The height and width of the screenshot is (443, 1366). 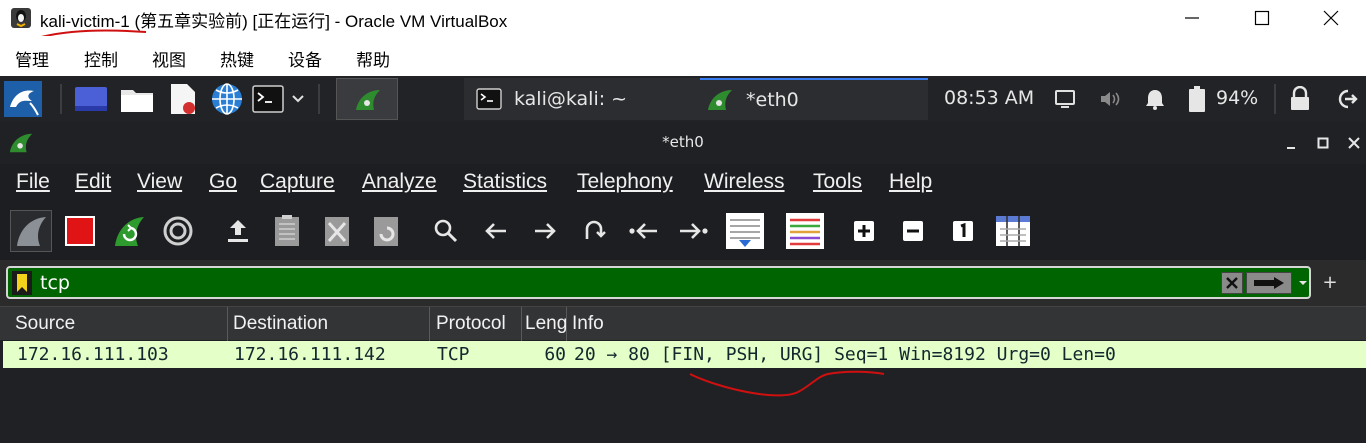 What do you see at coordinates (310, 354) in the screenshot?
I see `packet-destination: 172.16.111.142` at bounding box center [310, 354].